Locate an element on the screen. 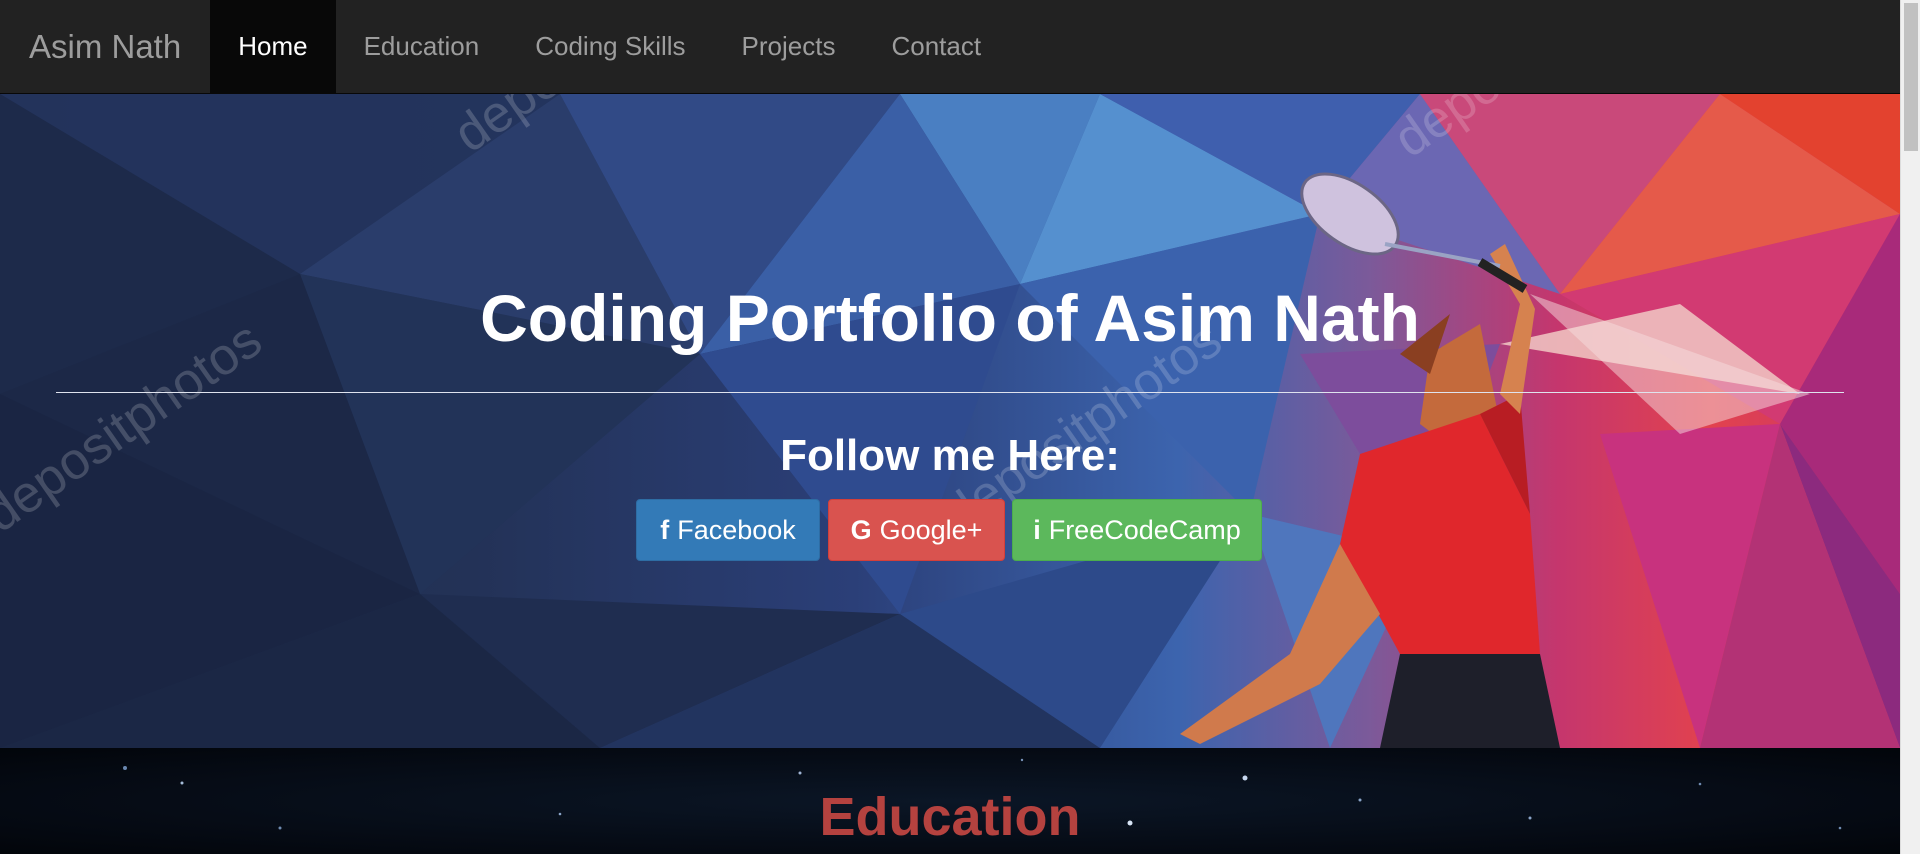 Image resolution: width=1920 pixels, height=854 pixels. google-plus-button: G Google+ is located at coordinates (916, 530).